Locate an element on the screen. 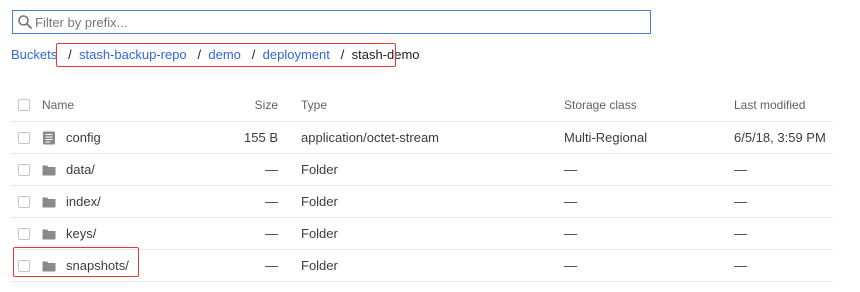  object-storage-class: Multi-Regional is located at coordinates (606, 137).